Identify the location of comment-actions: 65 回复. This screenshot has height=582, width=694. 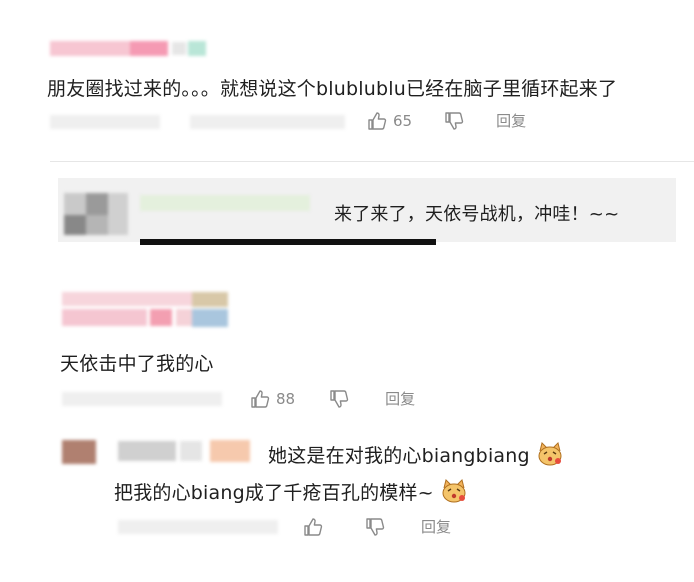
(446, 120).